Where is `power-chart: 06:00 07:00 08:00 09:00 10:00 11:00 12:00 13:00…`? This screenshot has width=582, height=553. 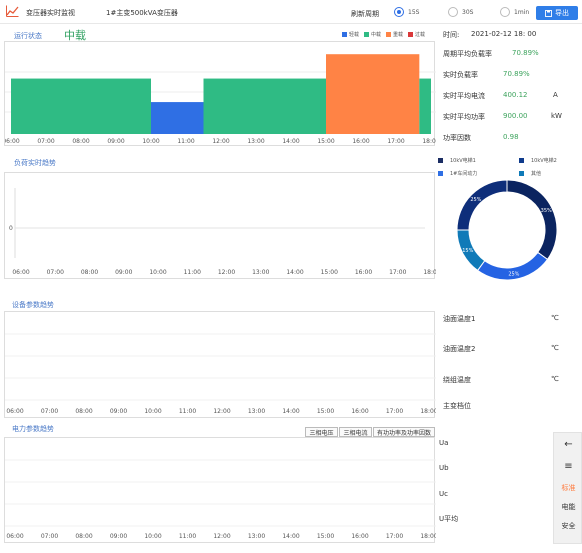 power-chart: 06:00 07:00 08:00 09:00 10:00 11:00 12:00 13:00… is located at coordinates (221, 490).